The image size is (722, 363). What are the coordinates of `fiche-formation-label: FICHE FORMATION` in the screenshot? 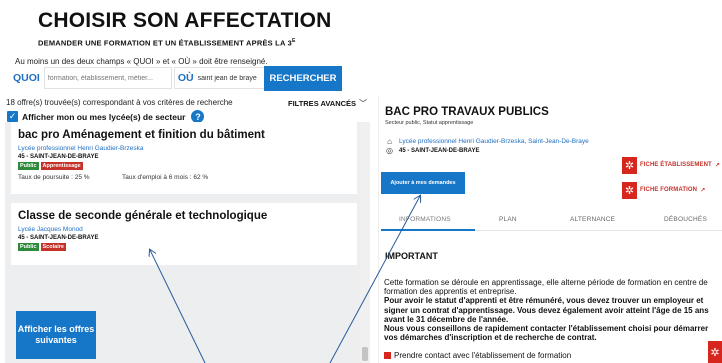 It's located at (669, 190).